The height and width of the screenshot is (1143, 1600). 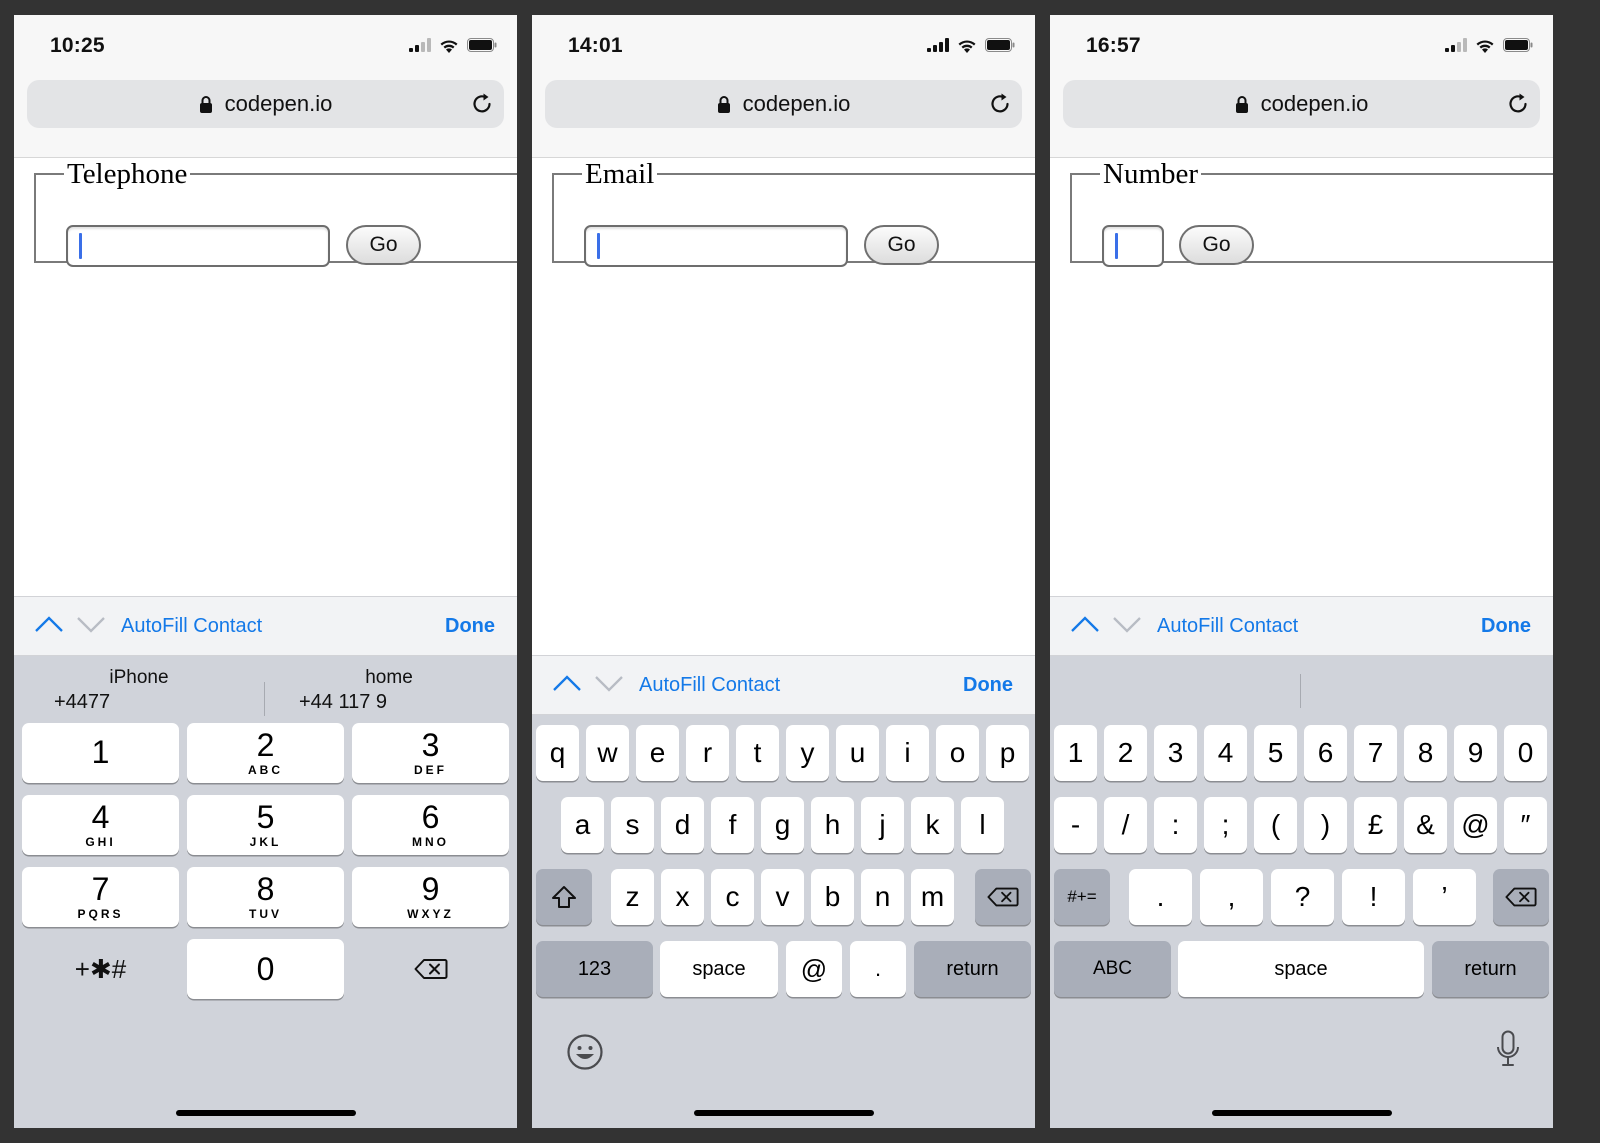 What do you see at coordinates (1082, 897) in the screenshot?
I see `more-symbols-key: #+=` at bounding box center [1082, 897].